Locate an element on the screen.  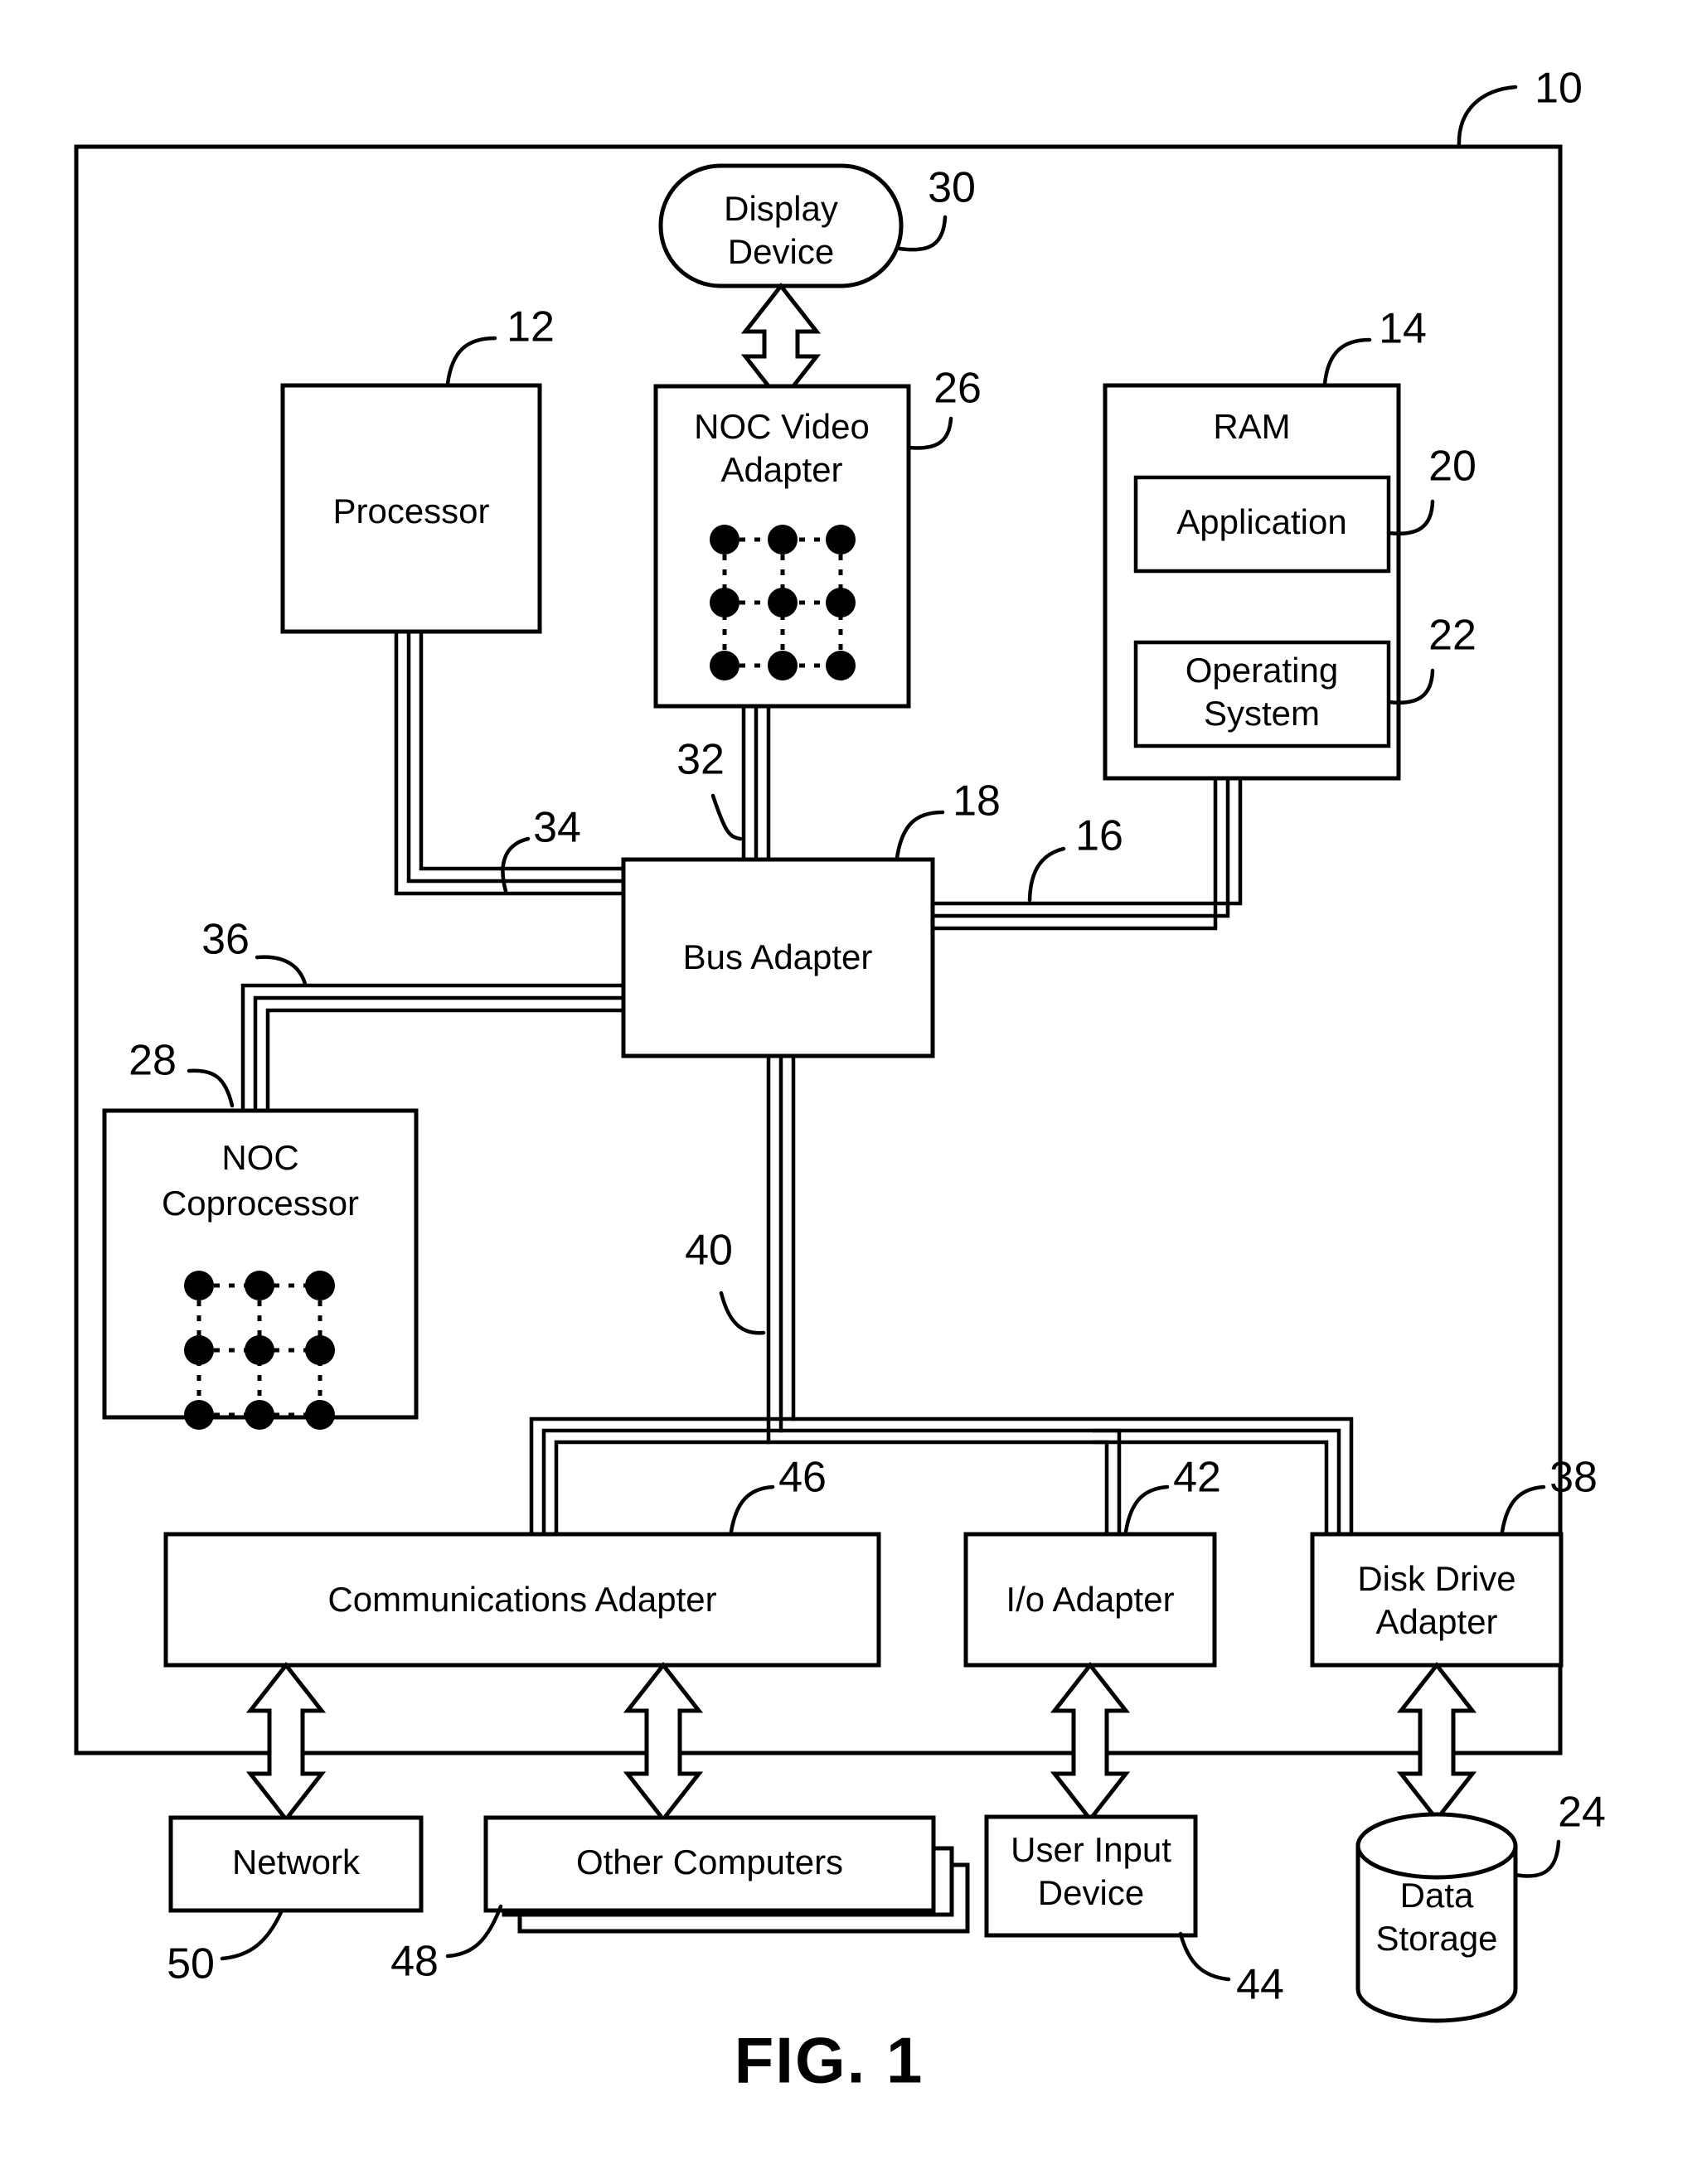
ref-number-28: 28 is located at coordinates (152, 1061).